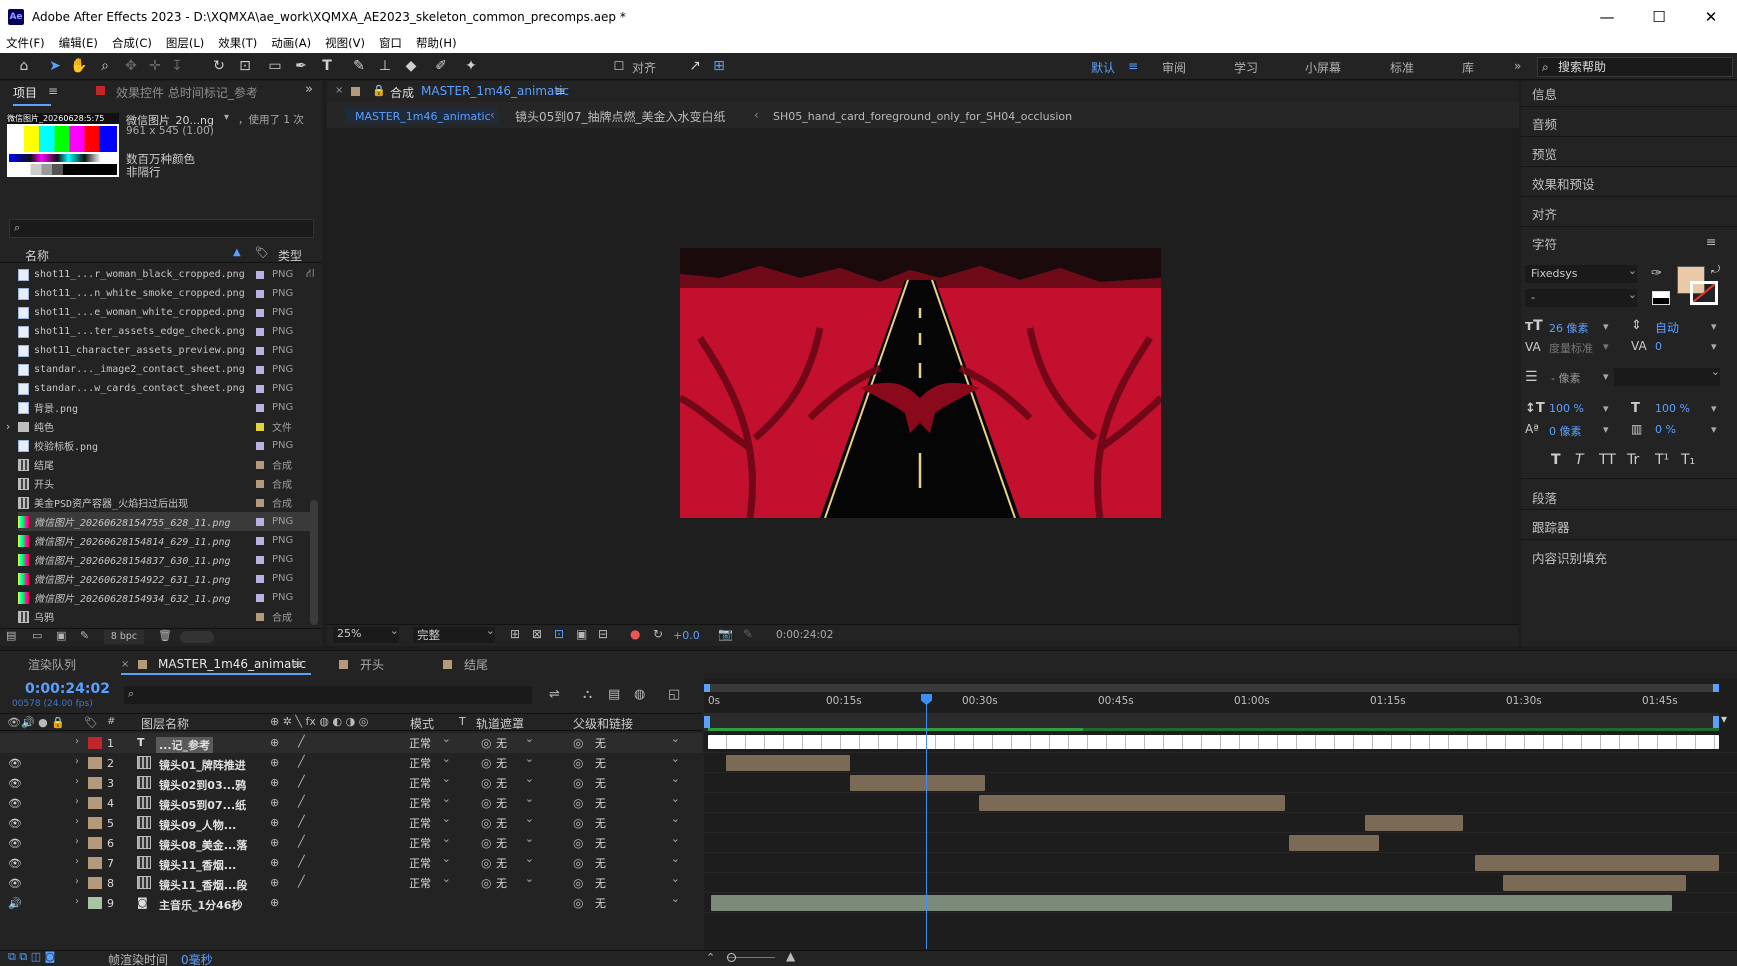 Image resolution: width=1737 pixels, height=966 pixels. What do you see at coordinates (658, 634) in the screenshot?
I see `reset-exposure-icon: ↻` at bounding box center [658, 634].